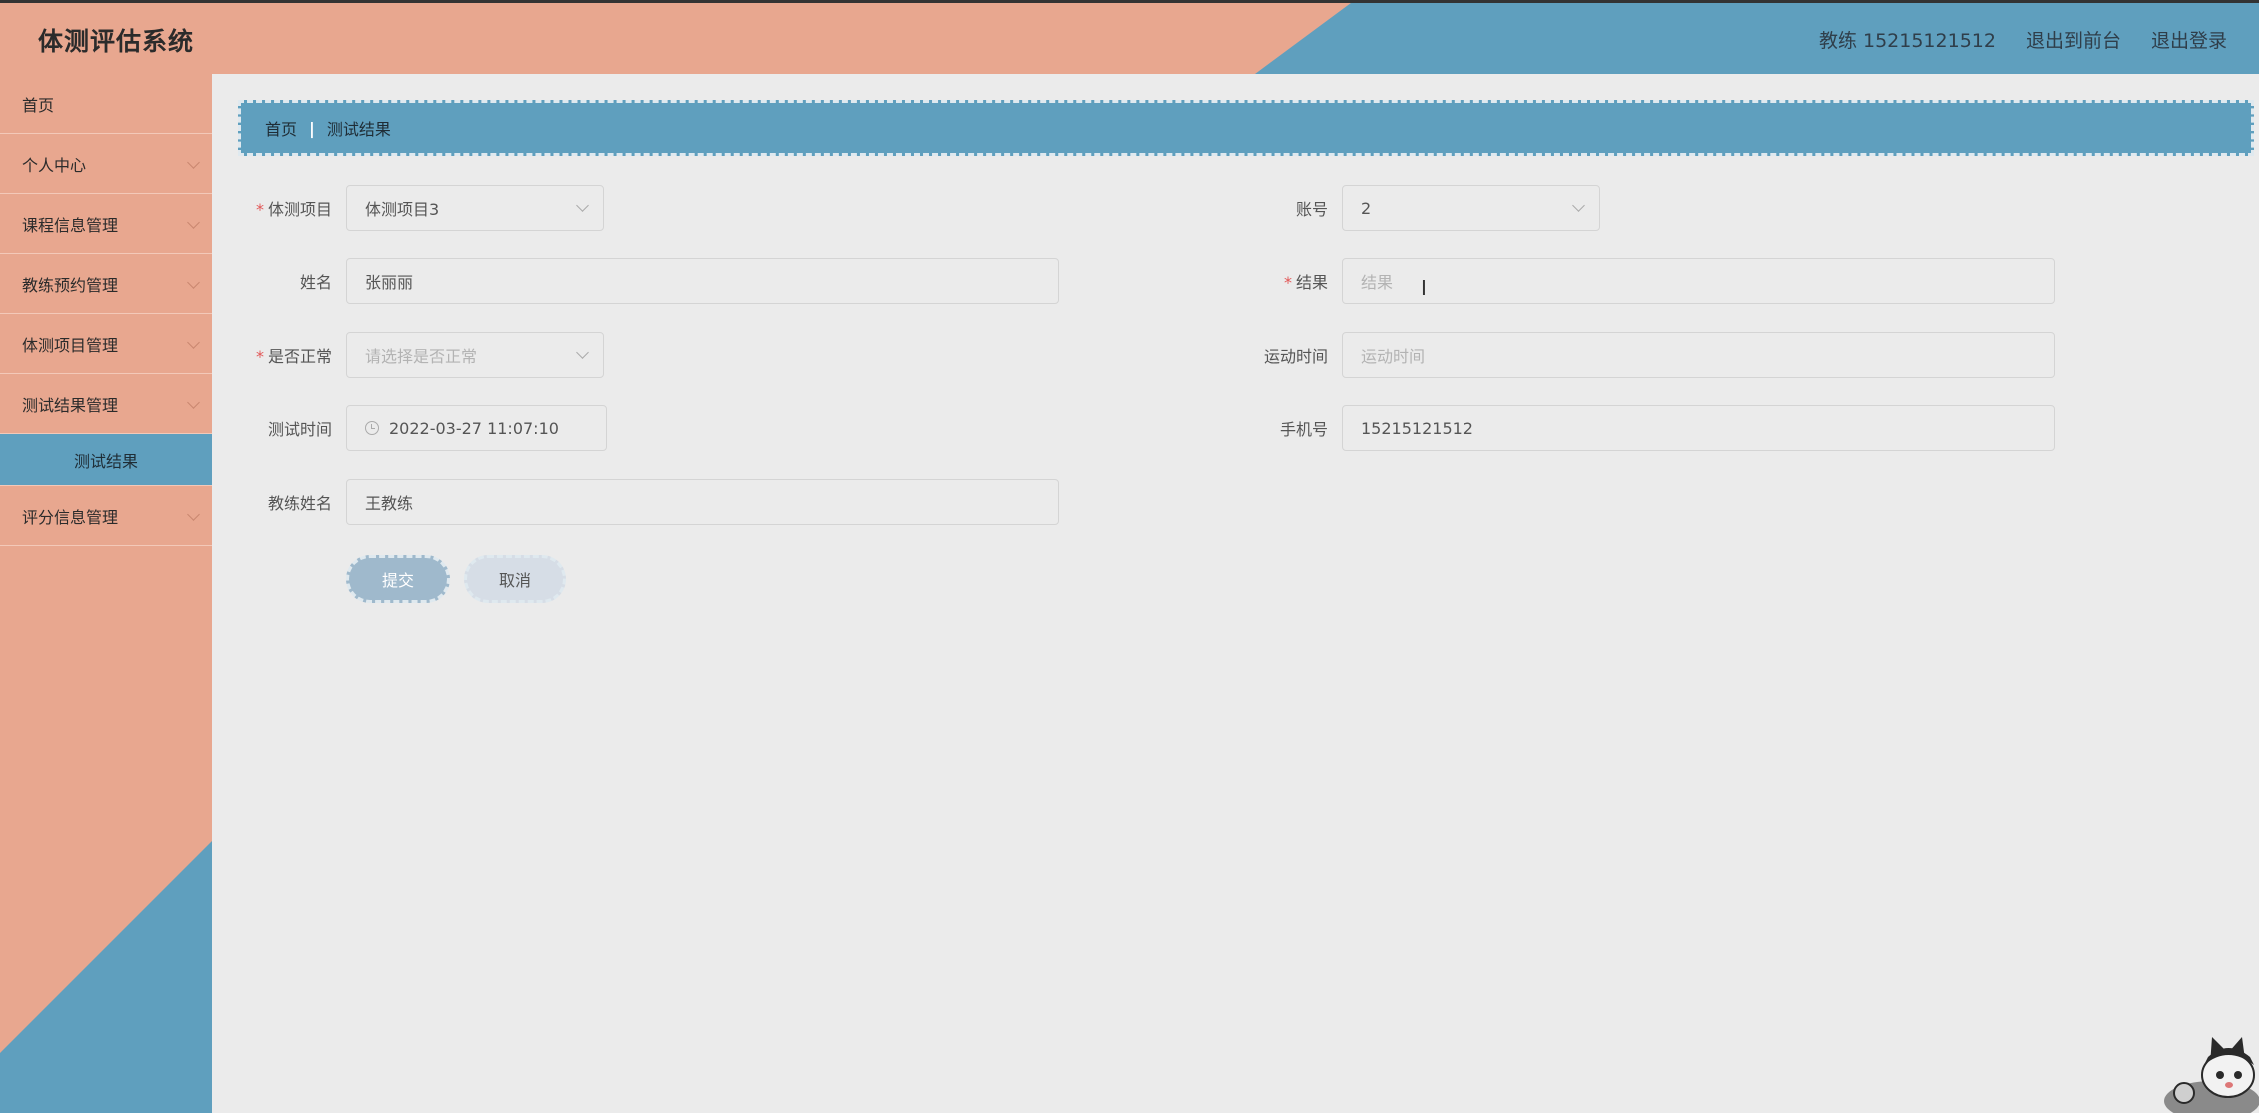  What do you see at coordinates (1303, 429) in the screenshot?
I see `phone-label: 手机号` at bounding box center [1303, 429].